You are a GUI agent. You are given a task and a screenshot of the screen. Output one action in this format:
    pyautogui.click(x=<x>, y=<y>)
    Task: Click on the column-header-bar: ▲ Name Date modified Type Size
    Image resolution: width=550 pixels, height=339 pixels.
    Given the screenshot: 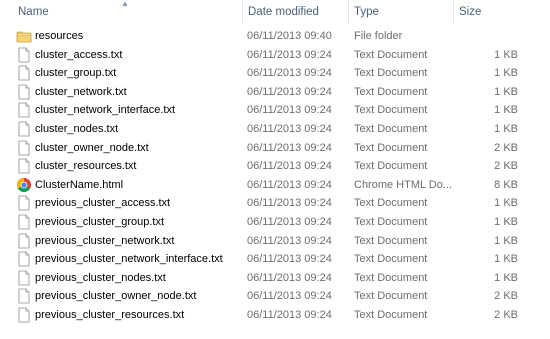 What is the action you would take?
    pyautogui.click(x=275, y=12)
    